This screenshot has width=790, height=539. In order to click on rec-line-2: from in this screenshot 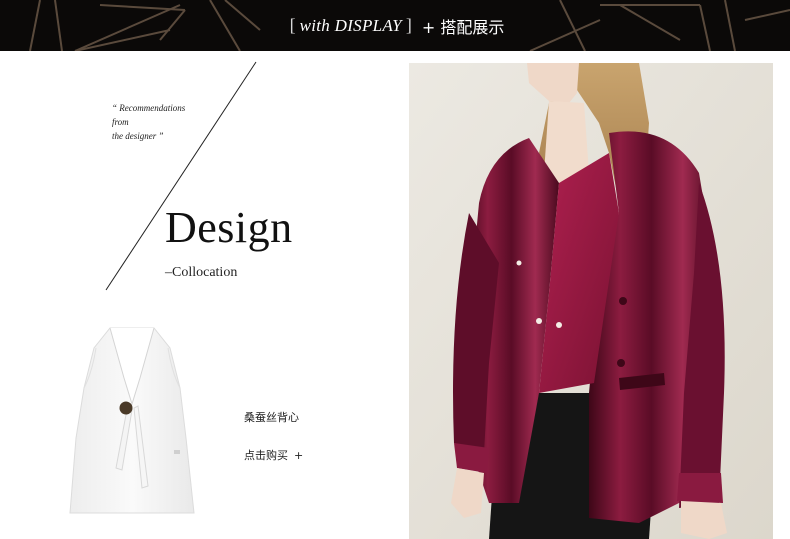, I will do `click(120, 122)`.